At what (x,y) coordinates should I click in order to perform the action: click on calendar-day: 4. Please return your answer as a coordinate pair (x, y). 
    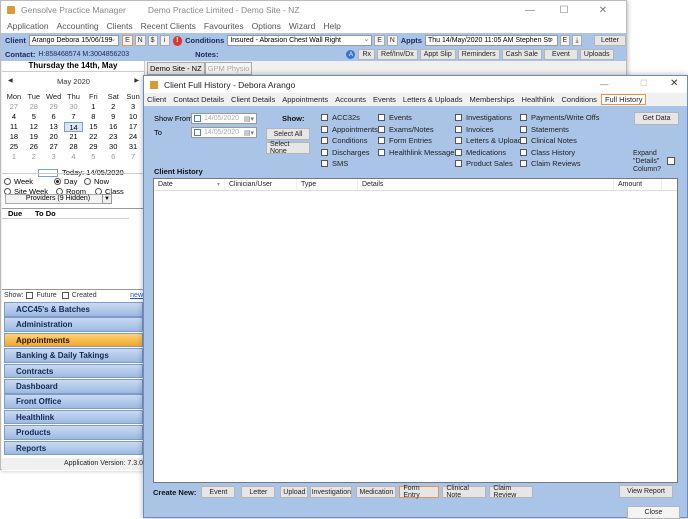
    Looking at the image, I should click on (14, 117).